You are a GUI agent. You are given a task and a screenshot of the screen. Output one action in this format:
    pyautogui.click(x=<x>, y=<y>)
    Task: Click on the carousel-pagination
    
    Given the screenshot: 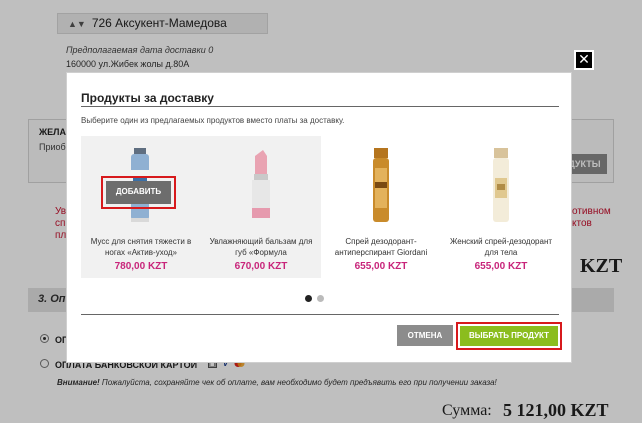 What is the action you would take?
    pyautogui.click(x=314, y=298)
    